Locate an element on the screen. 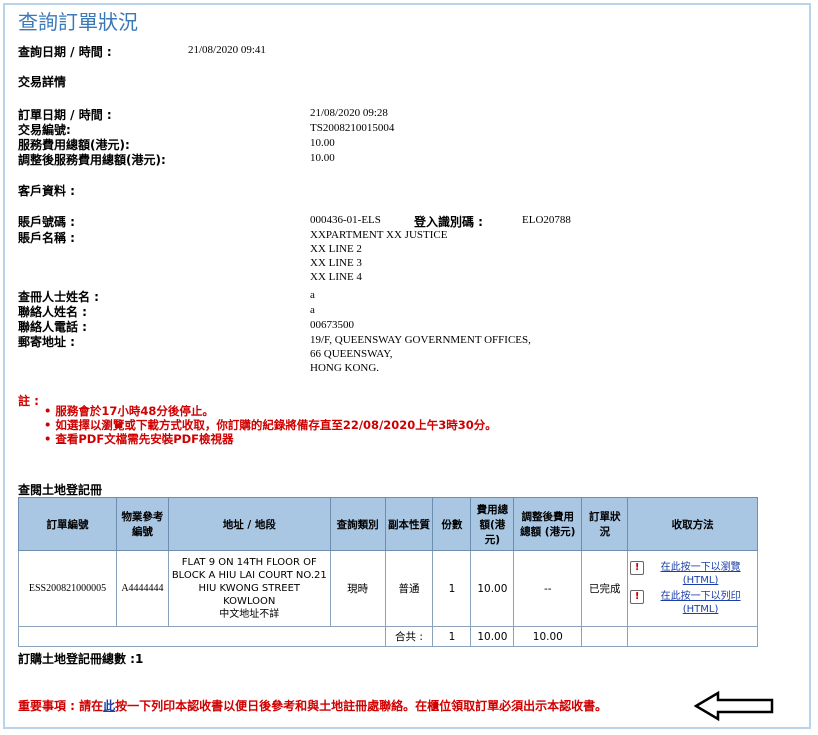 This screenshot has width=818, height=735. table-total-row: 合共 : 1 10.00 10.00 is located at coordinates (388, 636).